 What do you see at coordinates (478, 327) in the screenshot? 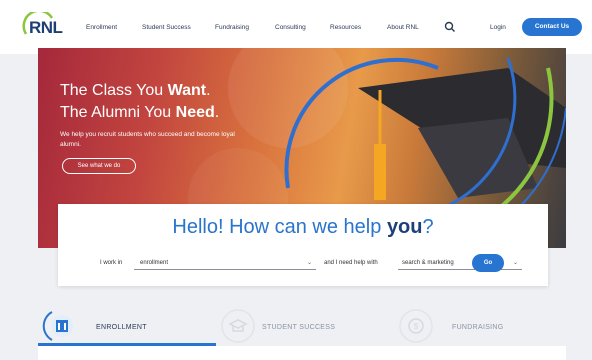
I see `tab-label-fundraising: FUNDRAISING` at bounding box center [478, 327].